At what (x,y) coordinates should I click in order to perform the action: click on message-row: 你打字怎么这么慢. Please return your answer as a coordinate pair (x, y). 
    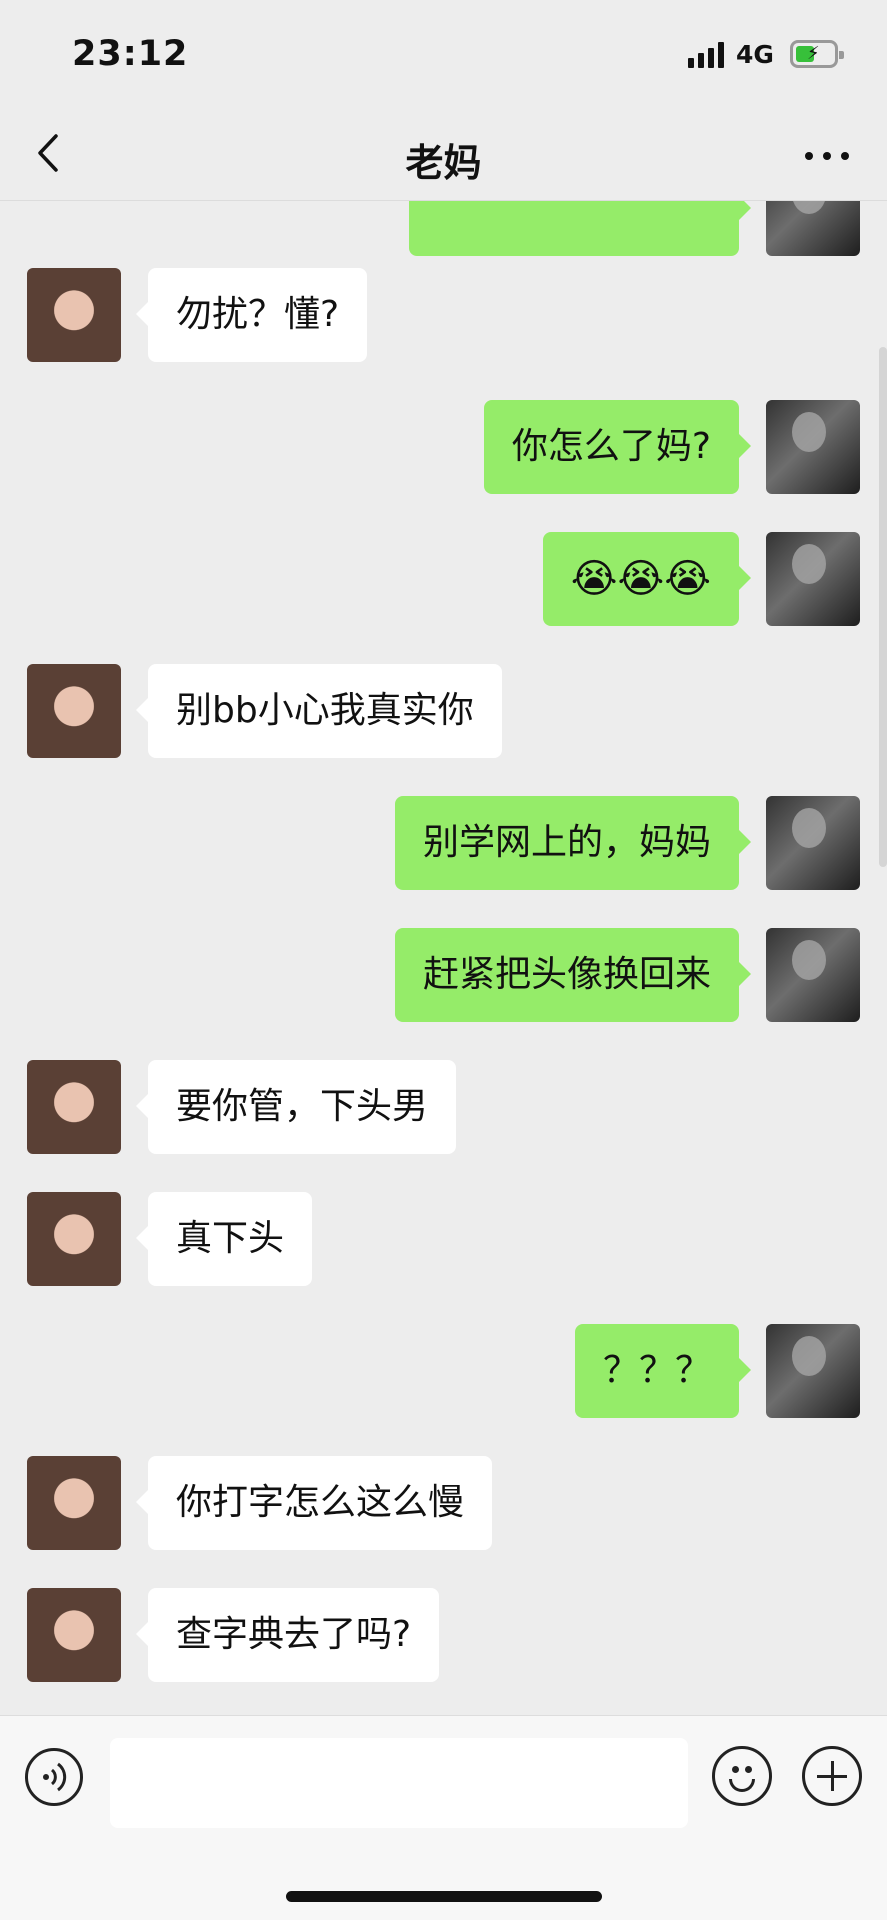
    Looking at the image, I should click on (443, 1504).